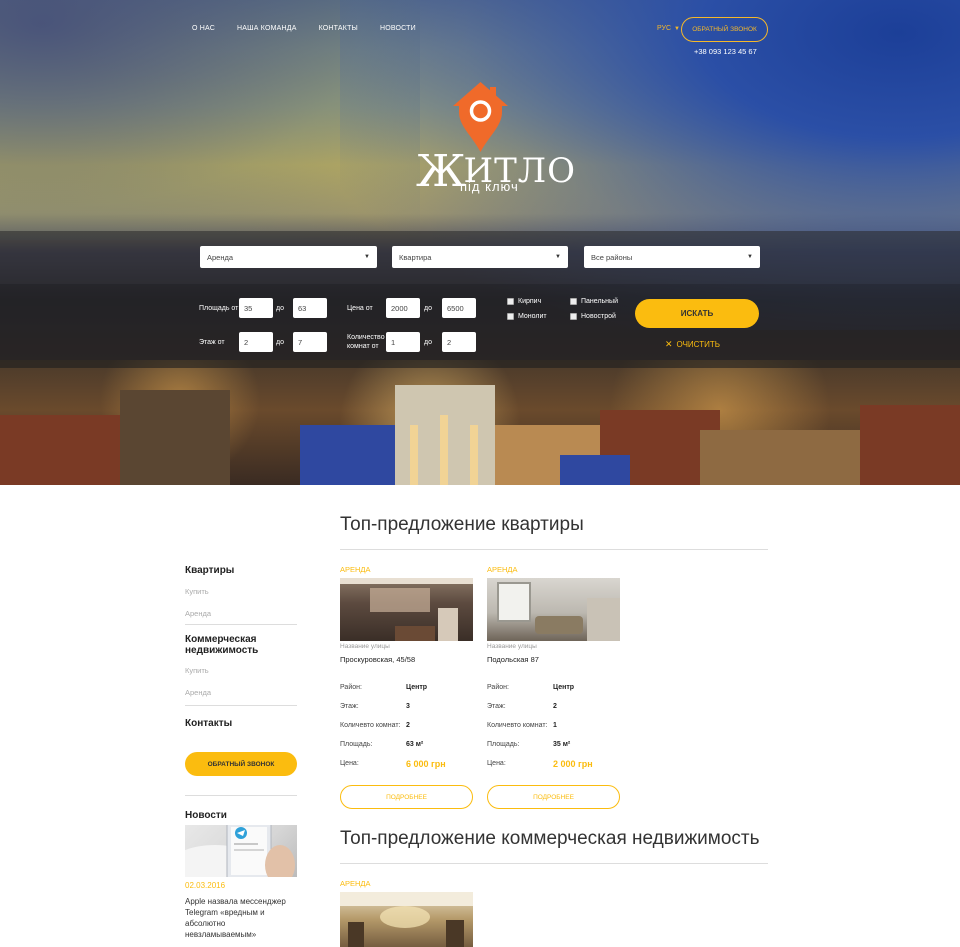 Image resolution: width=960 pixels, height=947 pixels. Describe the element at coordinates (220, 257) in the screenshot. I see `deal-type-value: Аренда` at that location.